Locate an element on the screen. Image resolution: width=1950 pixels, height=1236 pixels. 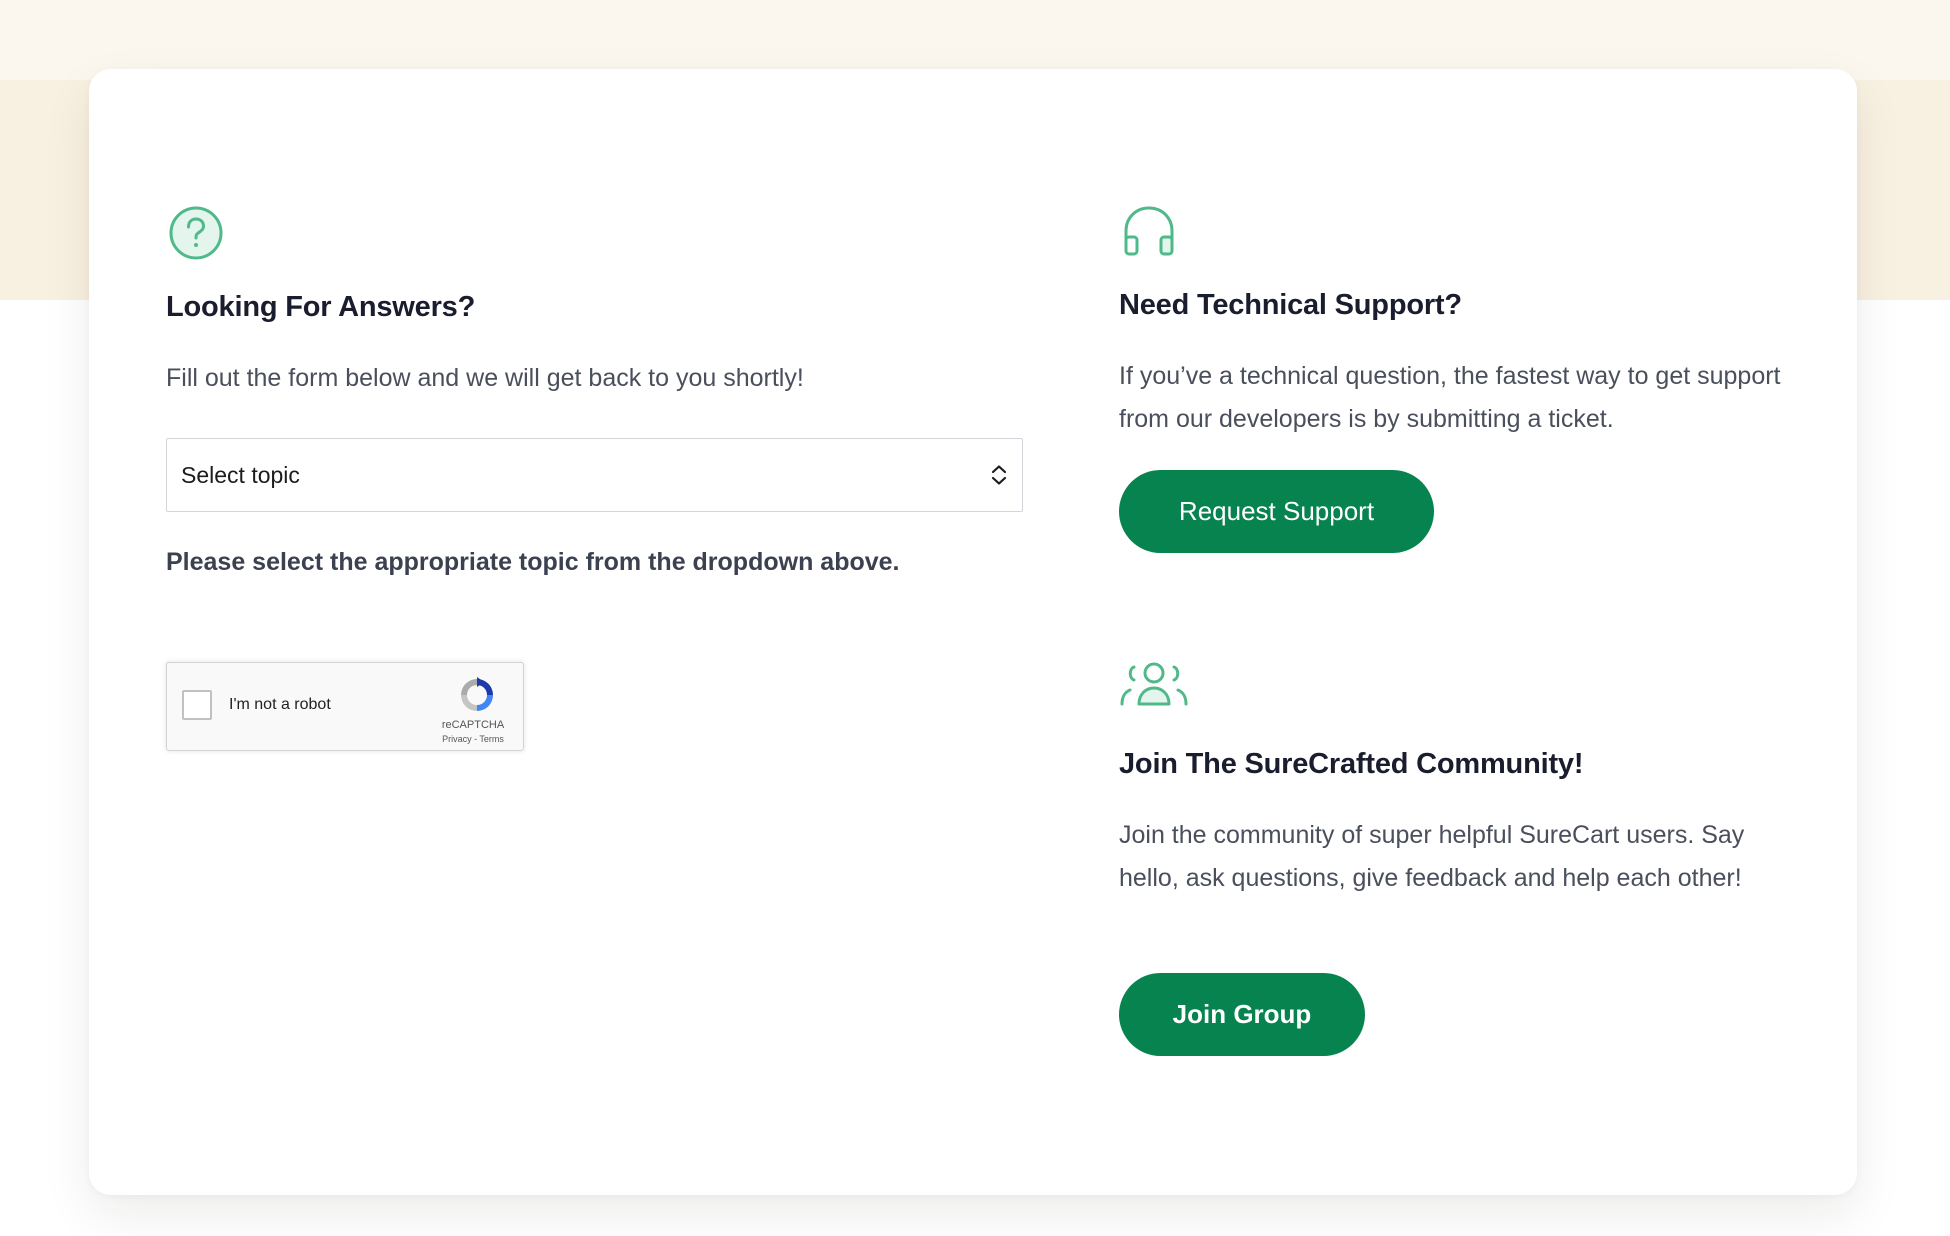
recaptcha-label: I'm not a robot is located at coordinates (280, 704).